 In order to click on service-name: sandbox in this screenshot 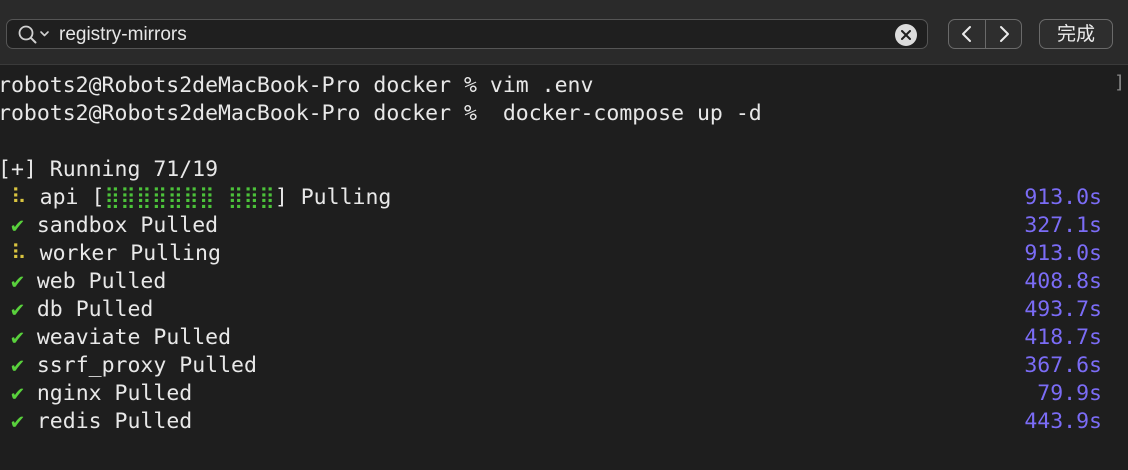, I will do `click(82, 225)`.